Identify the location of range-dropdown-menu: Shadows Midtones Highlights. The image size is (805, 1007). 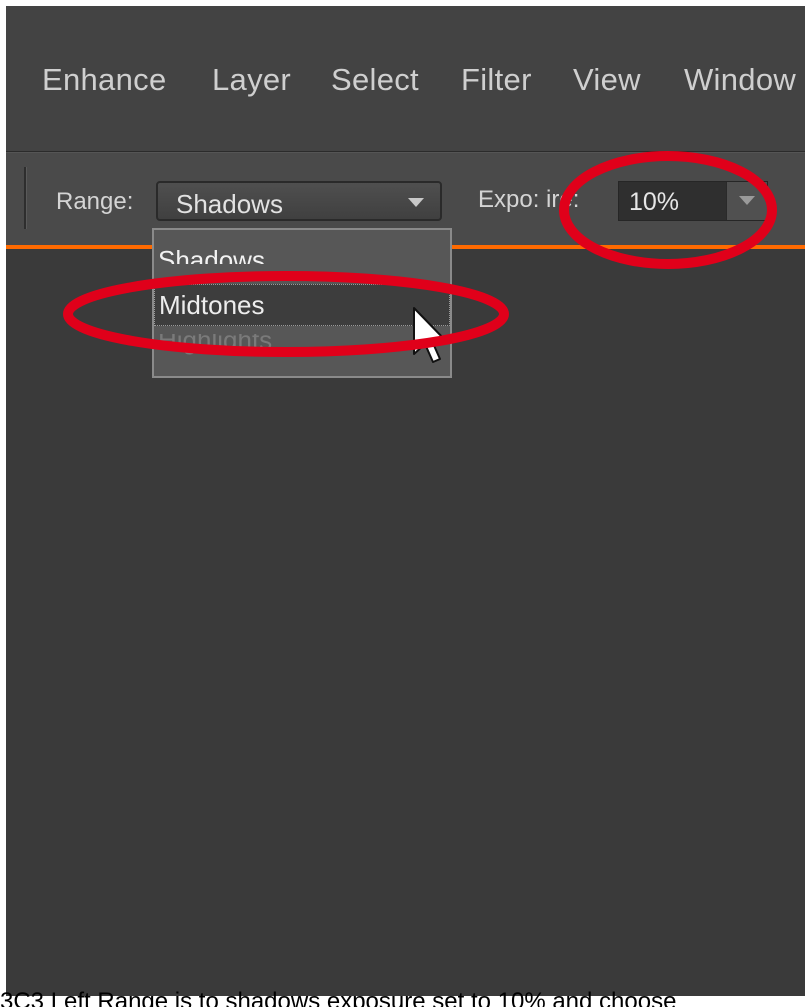
(302, 303).